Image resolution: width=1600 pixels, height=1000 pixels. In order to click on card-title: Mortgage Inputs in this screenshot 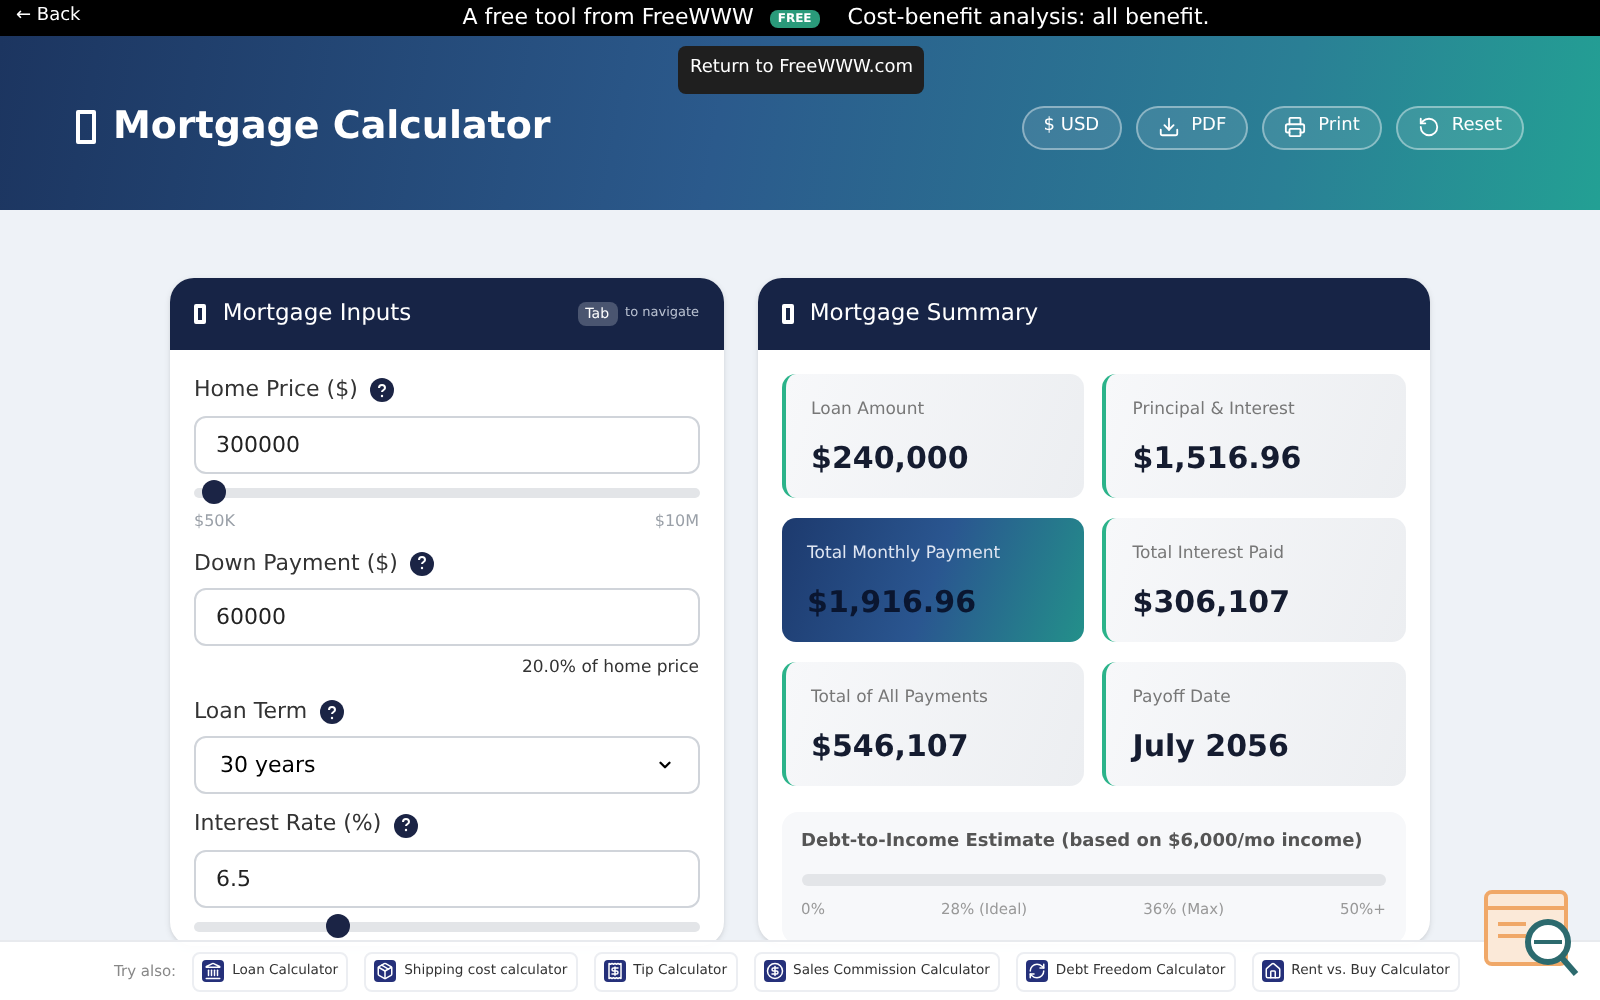, I will do `click(303, 314)`.